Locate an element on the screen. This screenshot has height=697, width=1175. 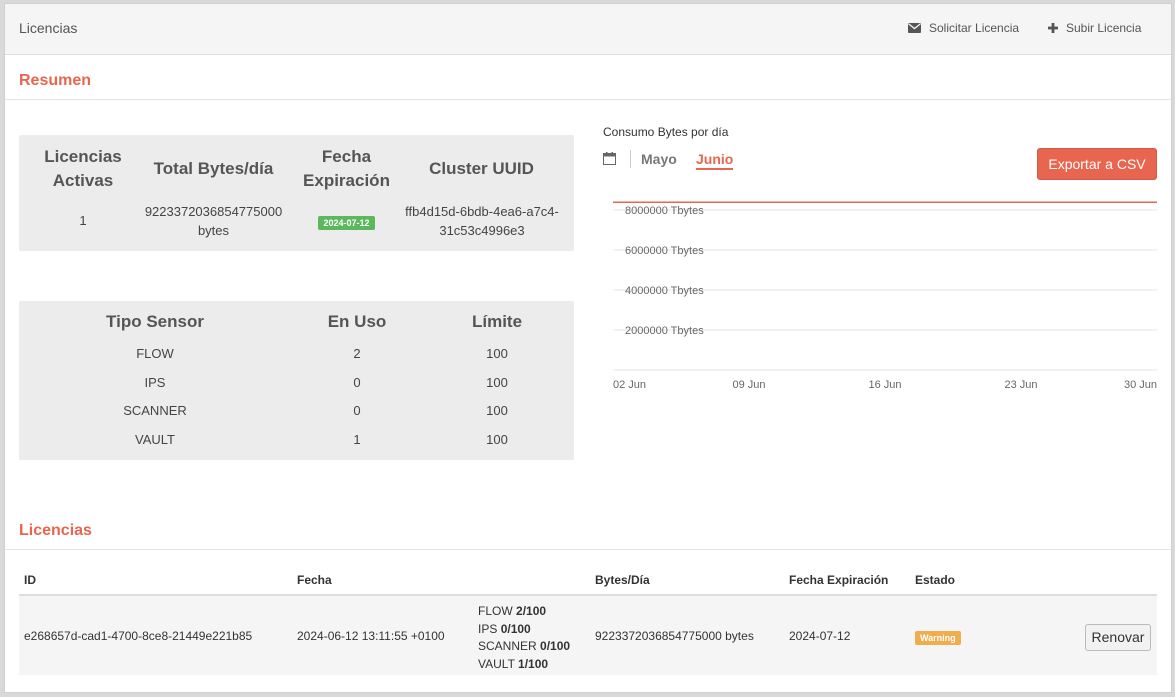
licenses-section-title: Licencias is located at coordinates (55, 530).